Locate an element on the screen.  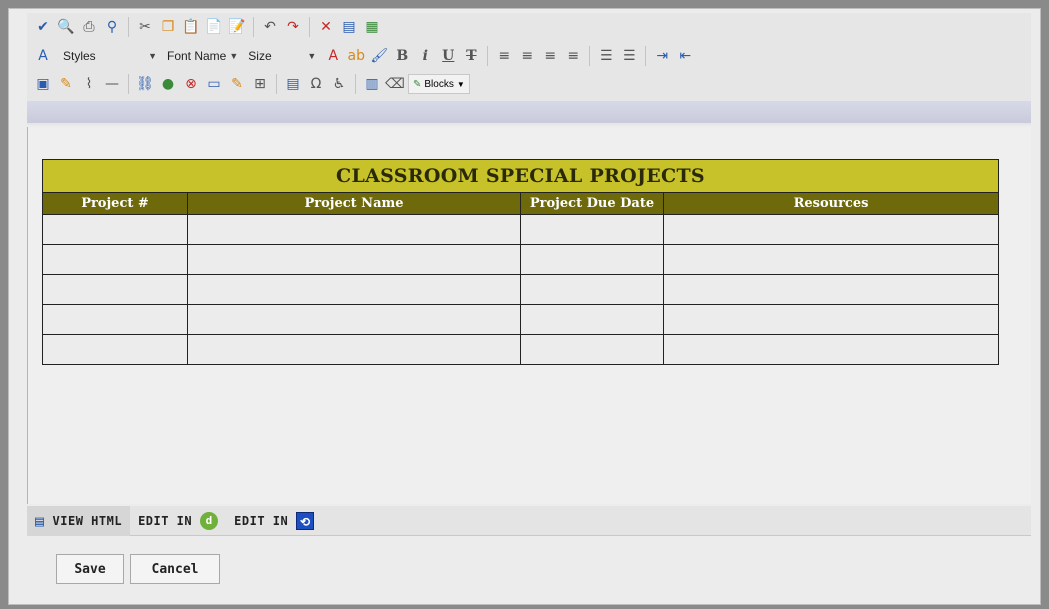
font-name-dropdown: Font Name ▼ is located at coordinates (204, 56).